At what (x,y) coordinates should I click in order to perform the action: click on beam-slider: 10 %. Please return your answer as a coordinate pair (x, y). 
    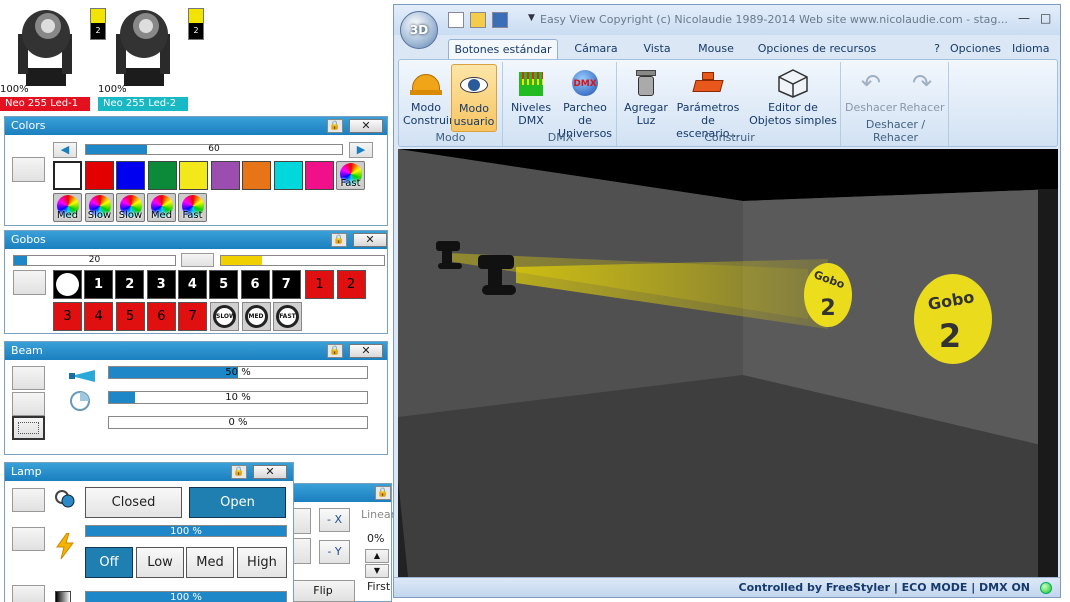
    Looking at the image, I should click on (238, 397).